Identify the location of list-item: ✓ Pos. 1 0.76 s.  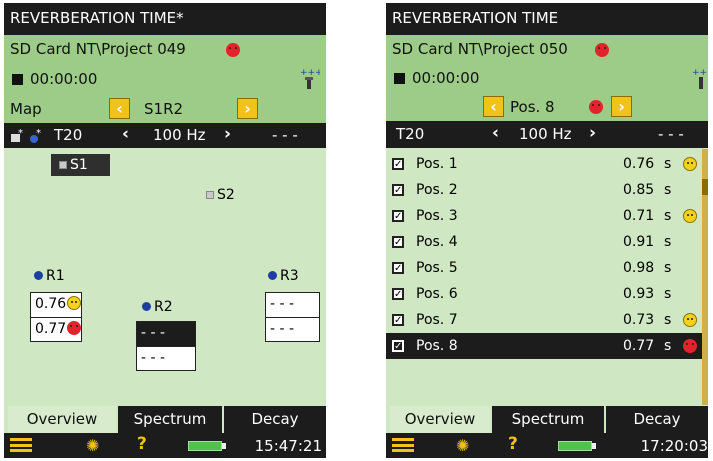
(547, 164).